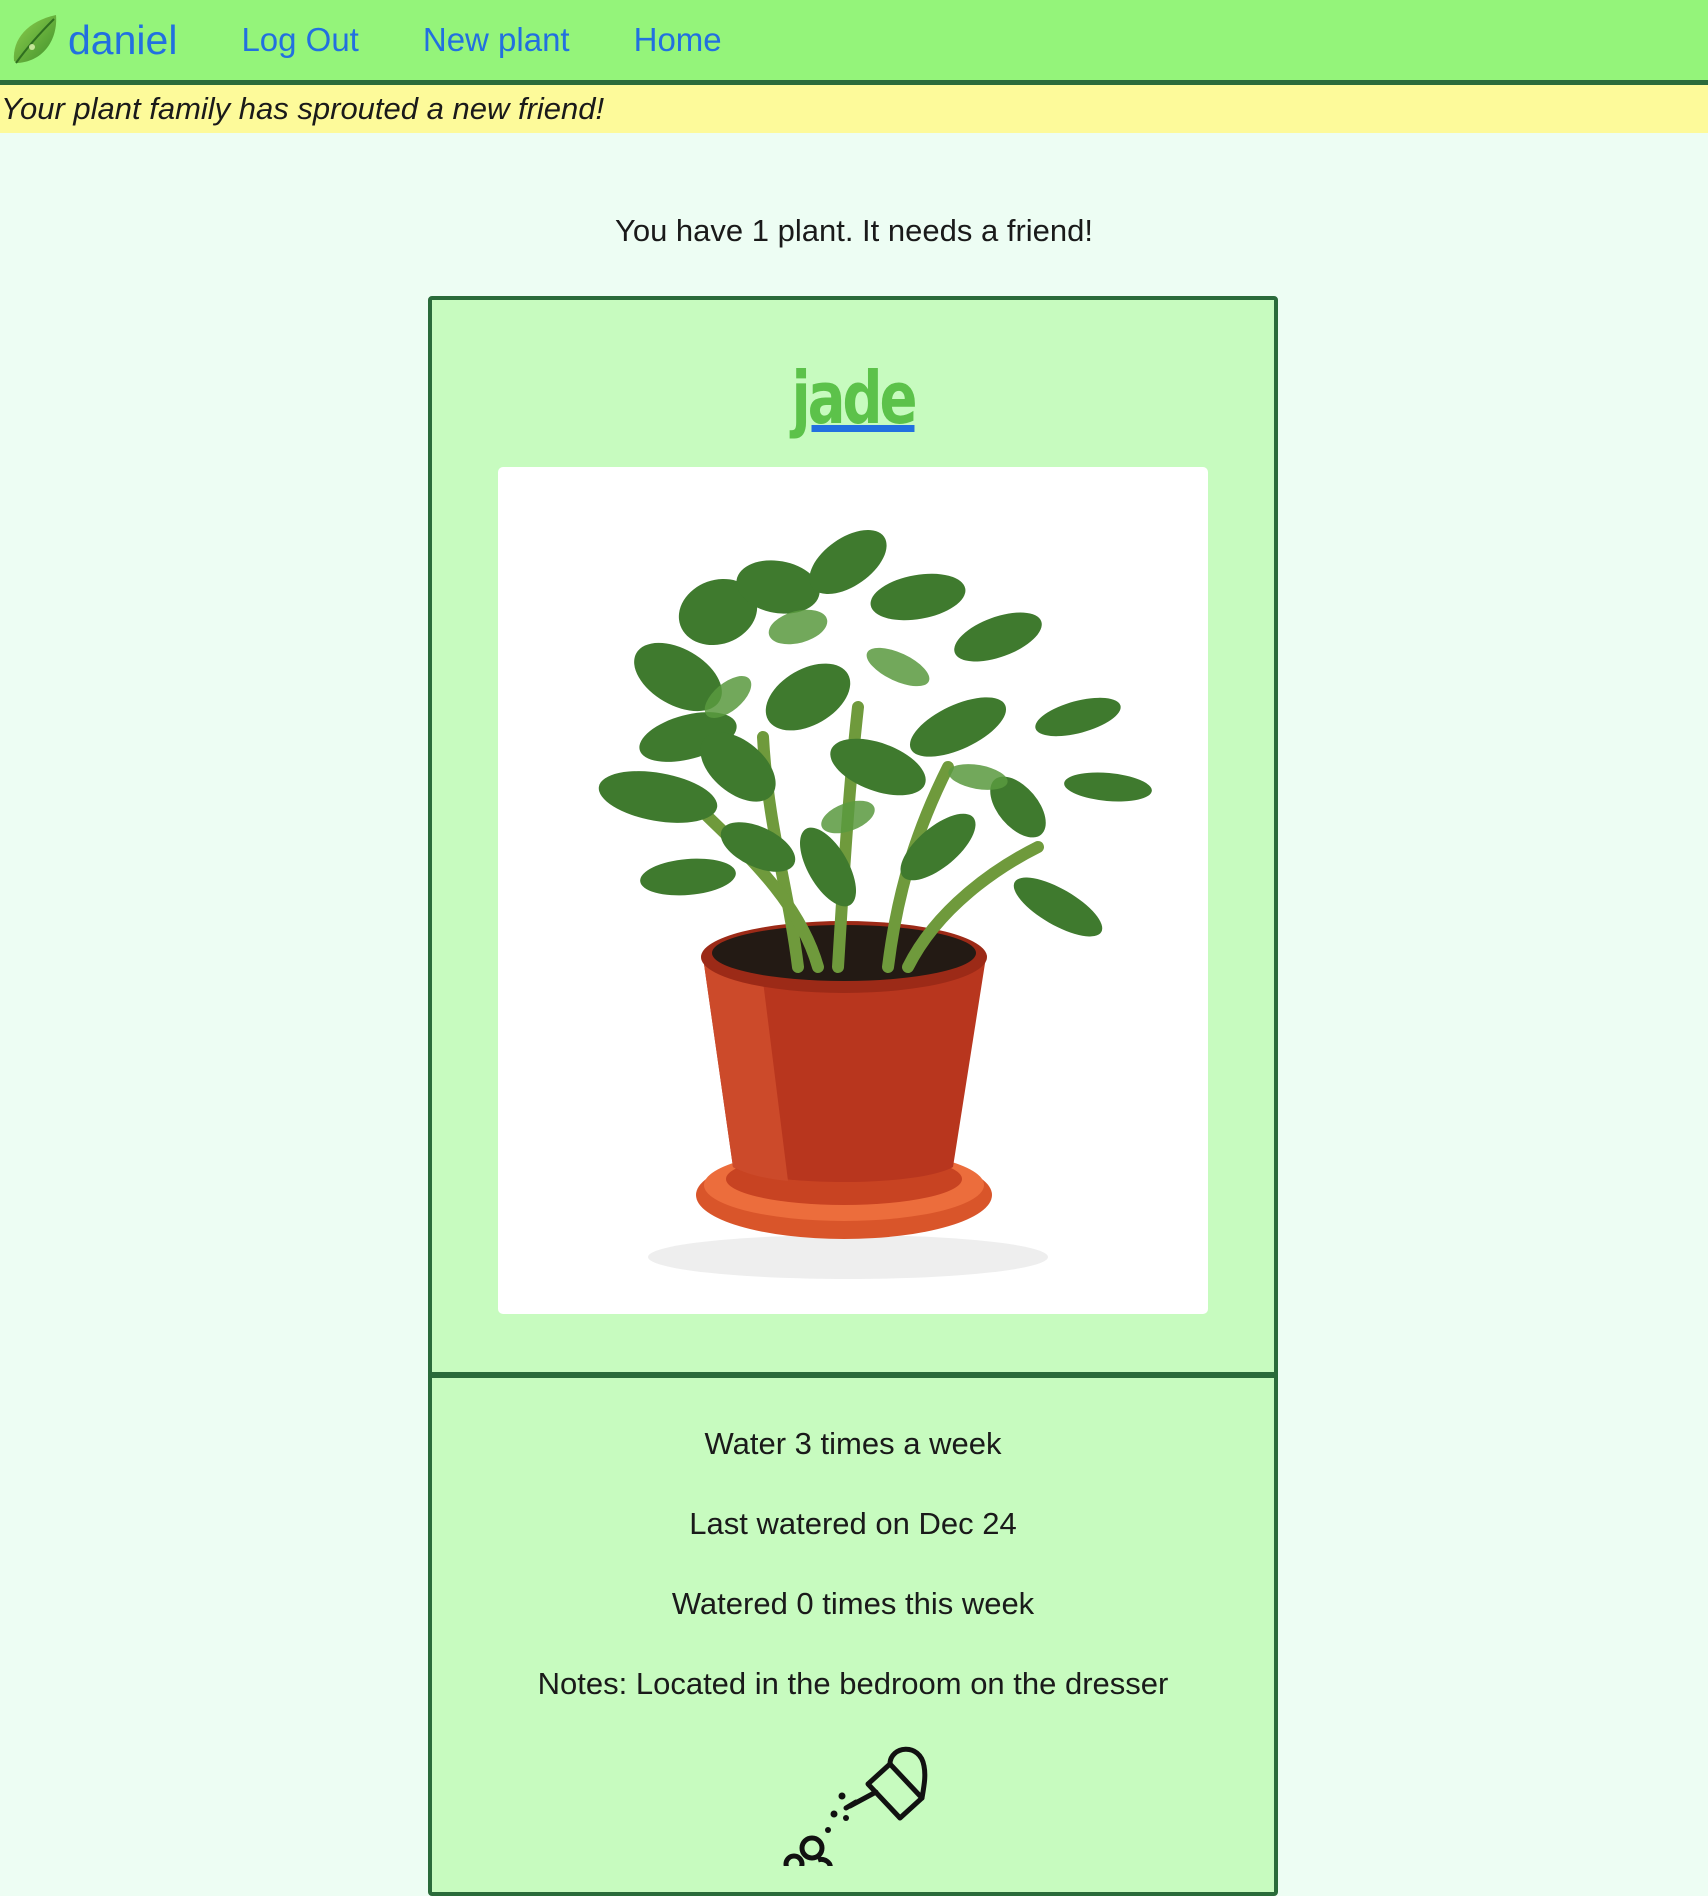 This screenshot has width=1708, height=1896. I want to click on watering-can-icon, so click(857, 1801).